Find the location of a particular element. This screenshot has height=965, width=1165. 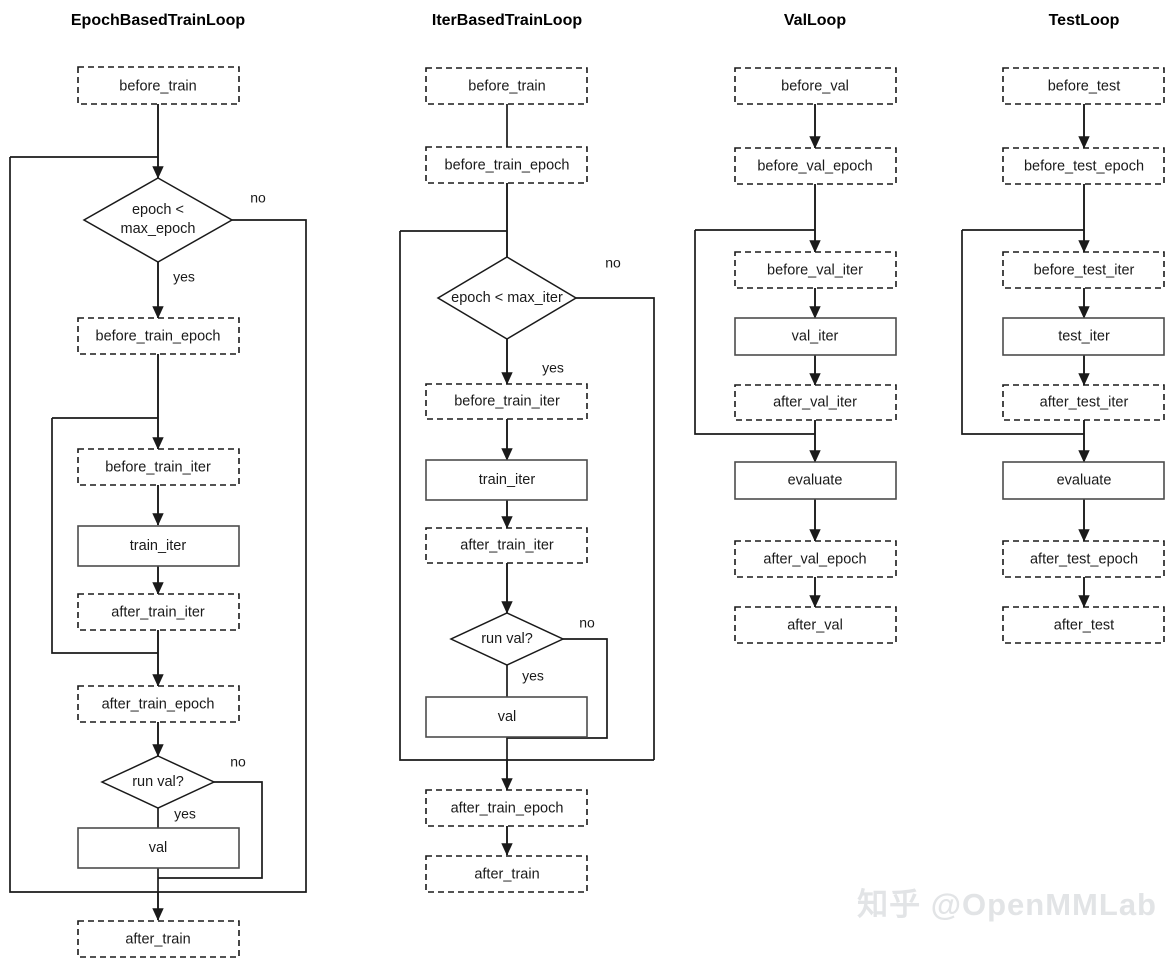

node-c3-before-val: before_val is located at coordinates (815, 86).